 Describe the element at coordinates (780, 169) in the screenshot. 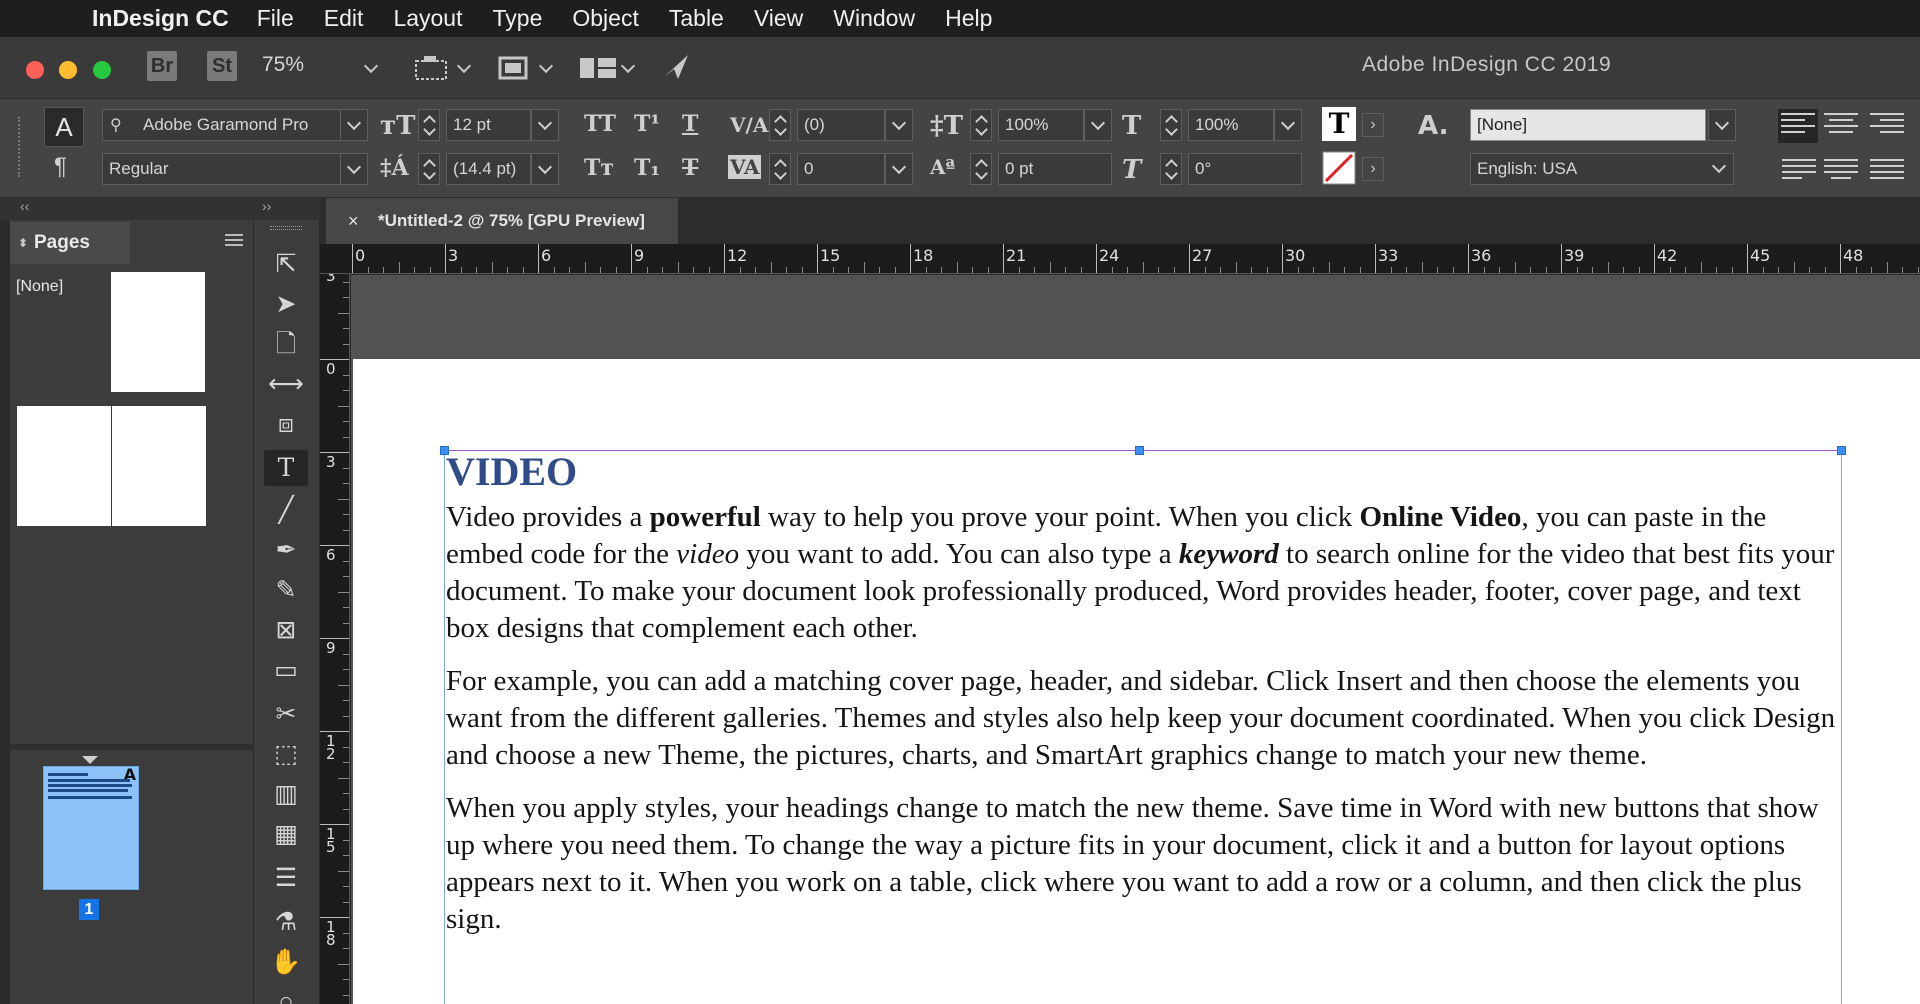

I see `tracking-stepper` at that location.